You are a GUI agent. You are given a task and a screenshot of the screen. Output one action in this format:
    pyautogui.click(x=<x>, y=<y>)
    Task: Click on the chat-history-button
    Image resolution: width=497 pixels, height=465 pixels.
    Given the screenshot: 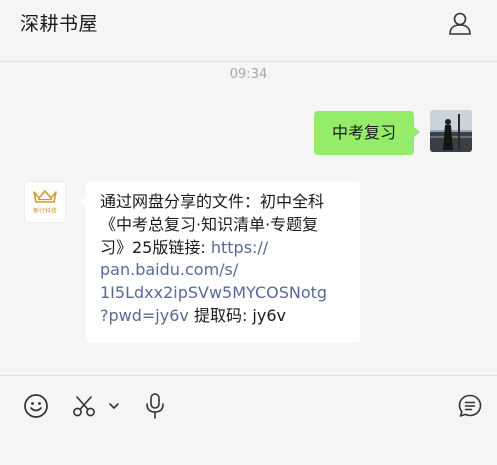 What is the action you would take?
    pyautogui.click(x=470, y=406)
    